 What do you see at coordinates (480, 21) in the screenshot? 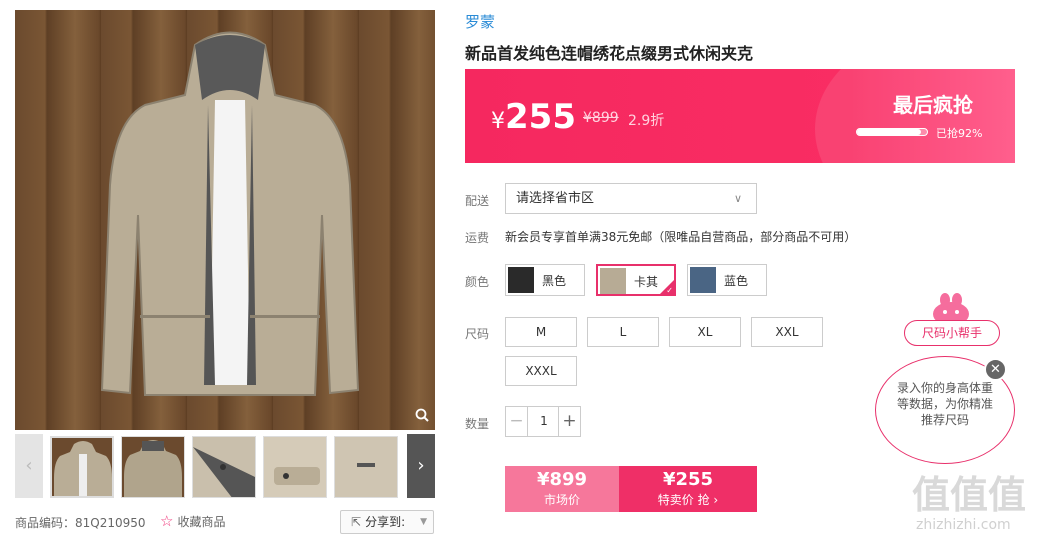
I see `brand-link: 罗蒙` at bounding box center [480, 21].